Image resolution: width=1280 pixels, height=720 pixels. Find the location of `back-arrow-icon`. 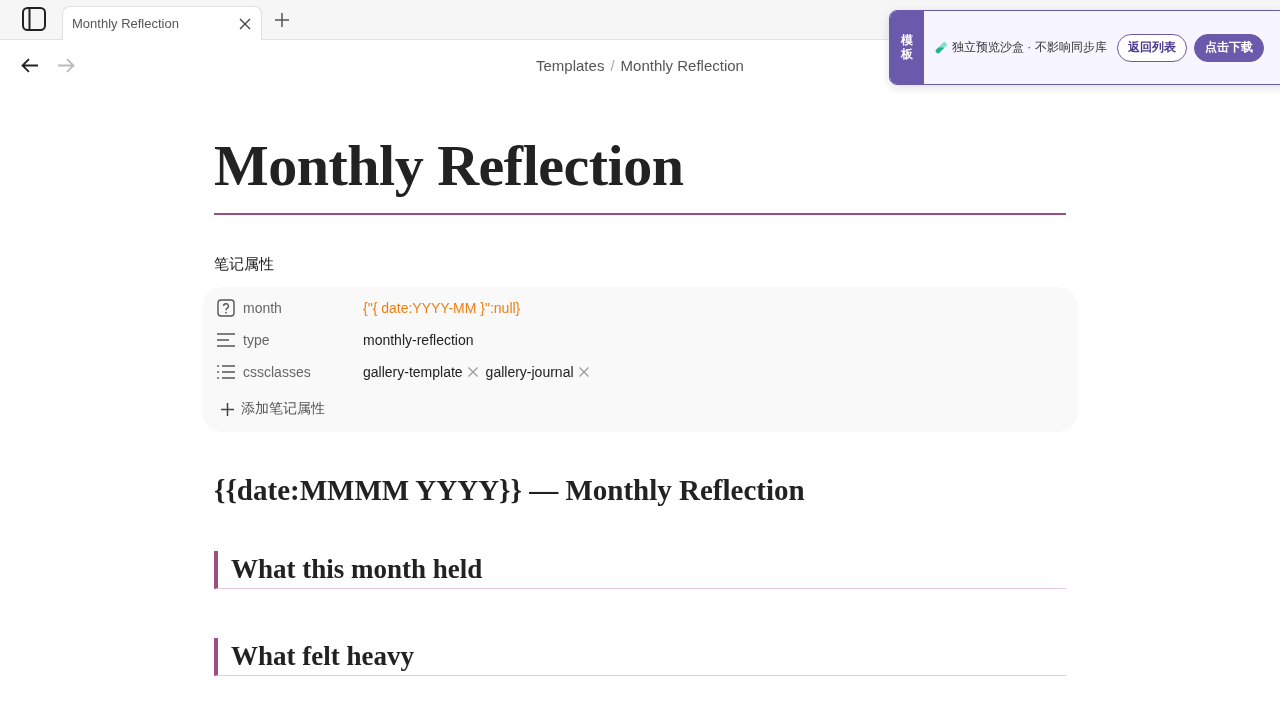

back-arrow-icon is located at coordinates (30, 65).